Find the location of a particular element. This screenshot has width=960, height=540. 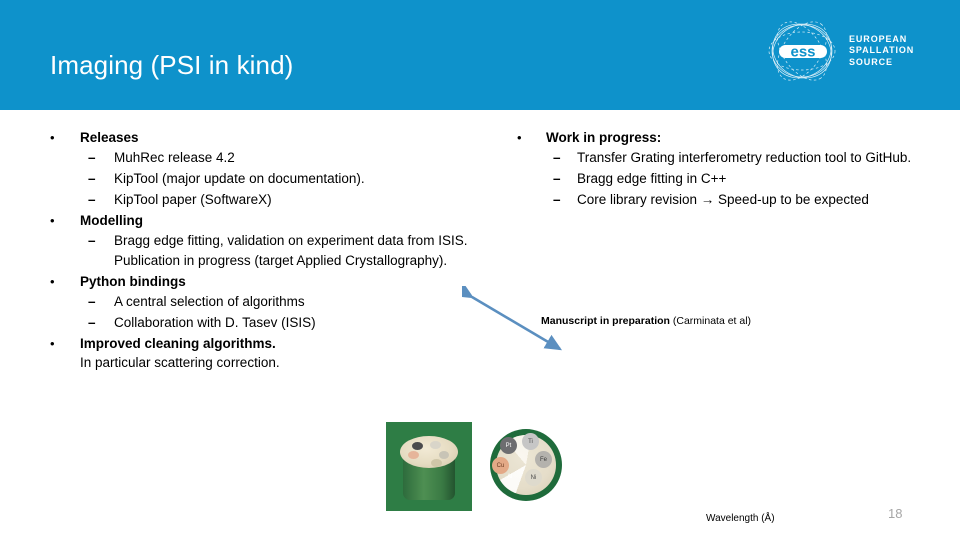

ess-wordmark-line-3: SOURCE is located at coordinates (871, 61).